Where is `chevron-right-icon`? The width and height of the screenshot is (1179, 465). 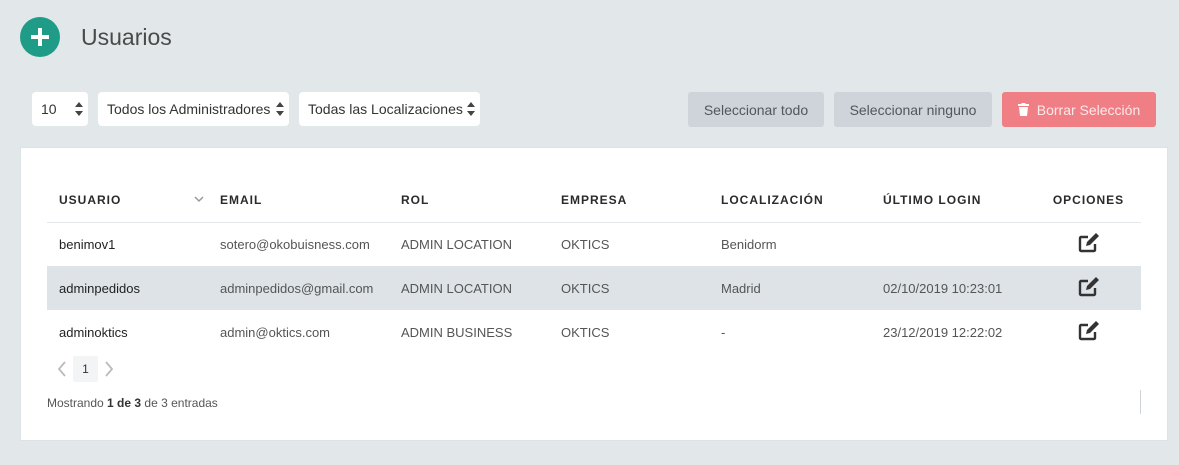
chevron-right-icon is located at coordinates (109, 369).